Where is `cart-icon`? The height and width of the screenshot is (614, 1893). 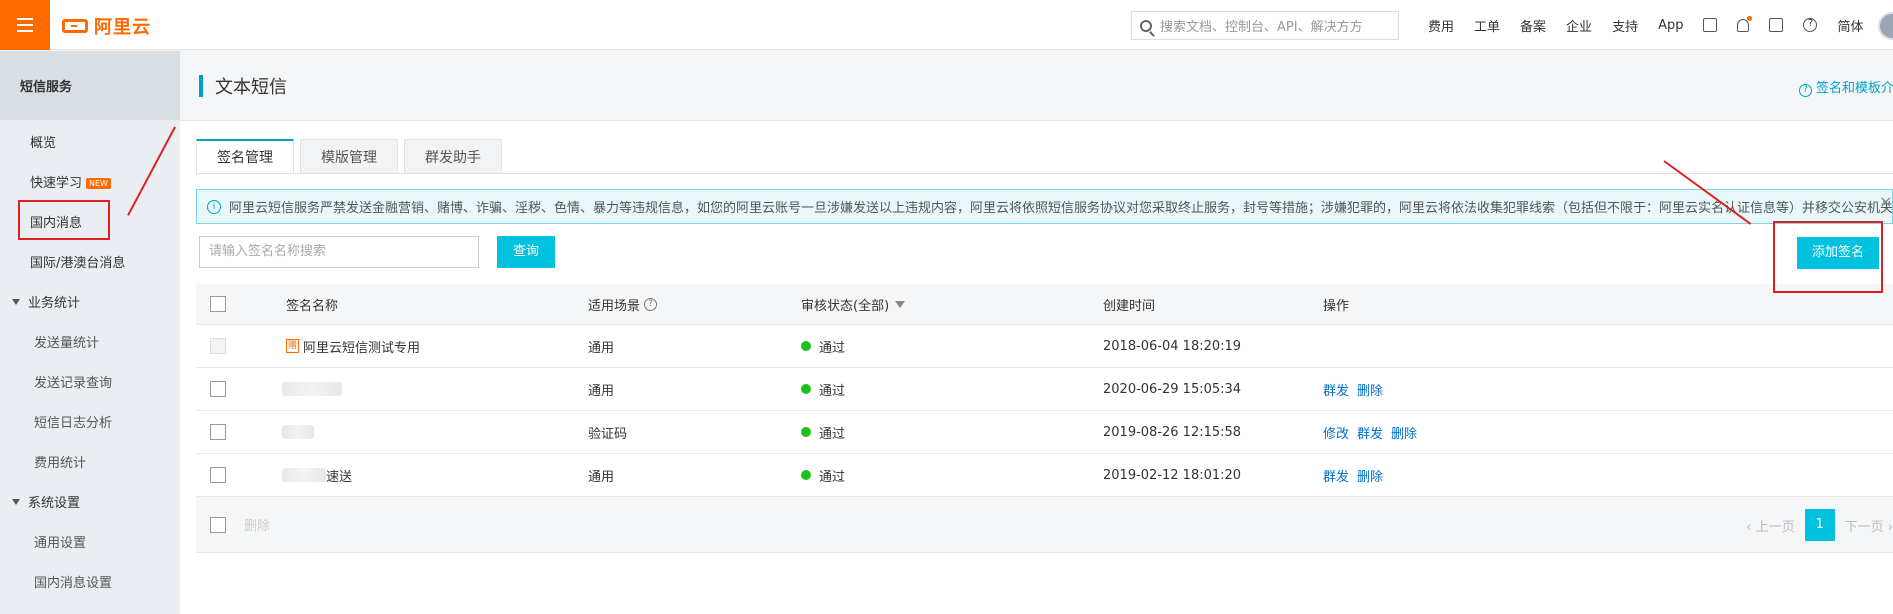
cart-icon is located at coordinates (1776, 25).